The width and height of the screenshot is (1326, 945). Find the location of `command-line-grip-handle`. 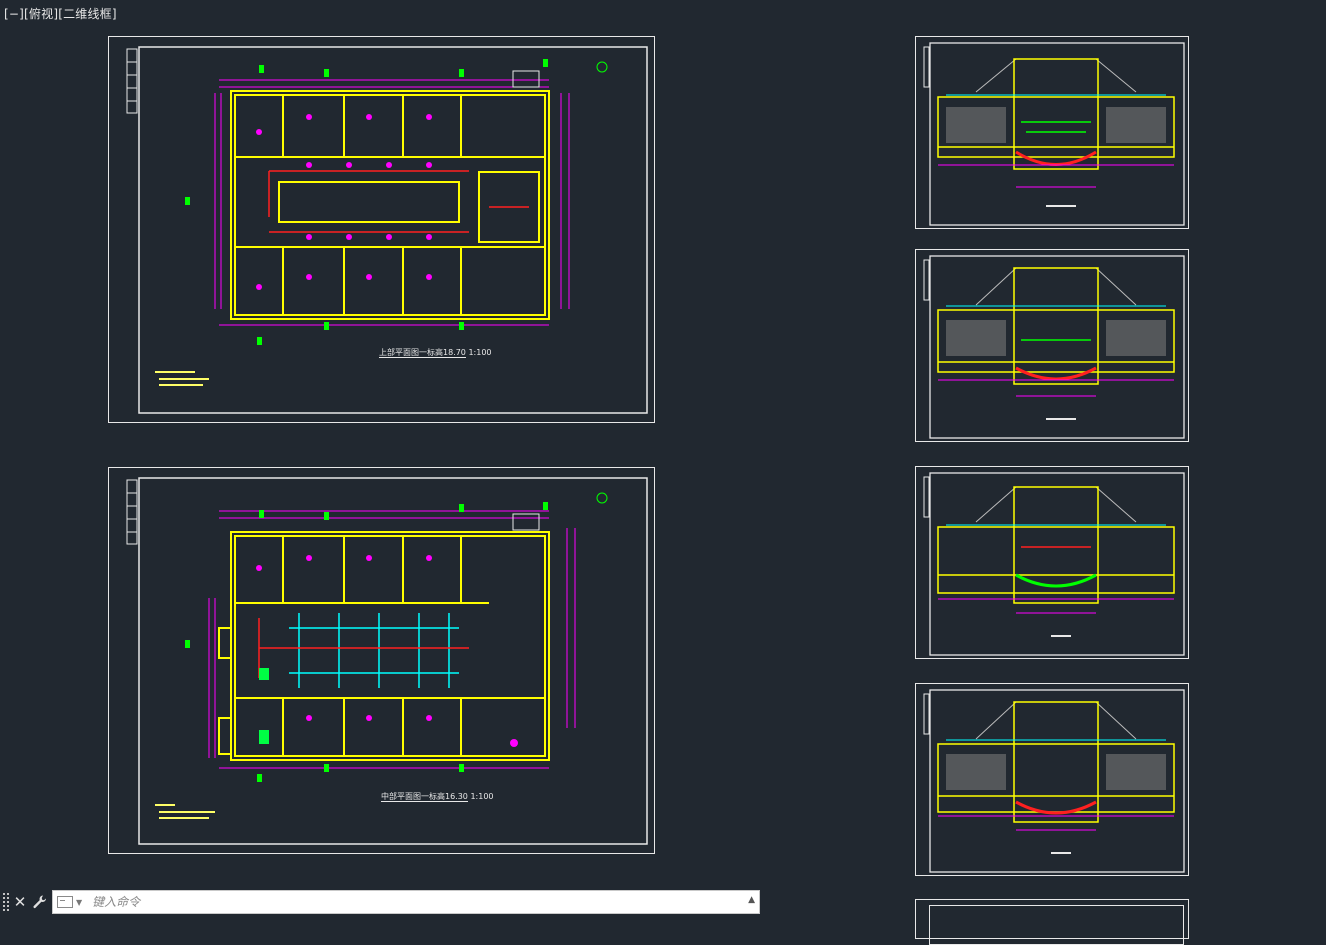

command-line-grip-handle is located at coordinates (6, 902).